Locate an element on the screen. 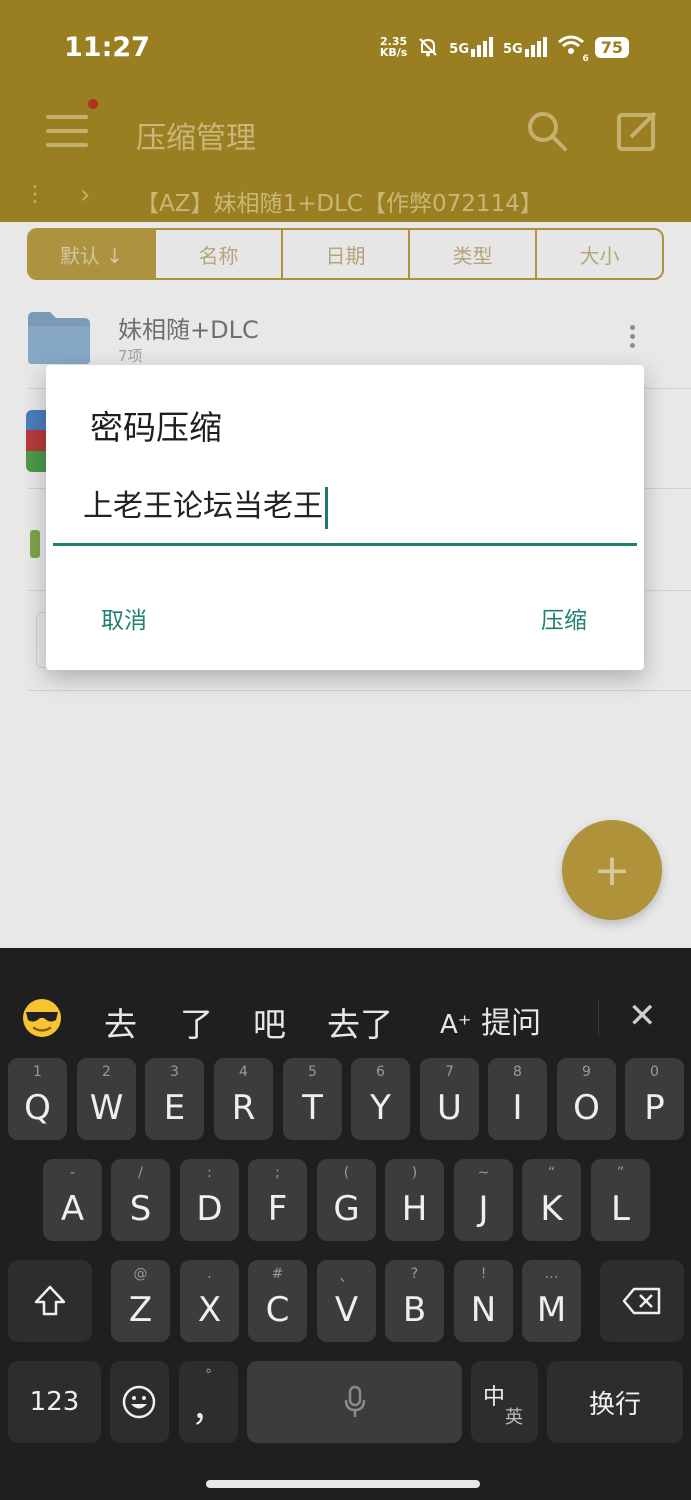  key-label: ， is located at coordinates (208, 1410).